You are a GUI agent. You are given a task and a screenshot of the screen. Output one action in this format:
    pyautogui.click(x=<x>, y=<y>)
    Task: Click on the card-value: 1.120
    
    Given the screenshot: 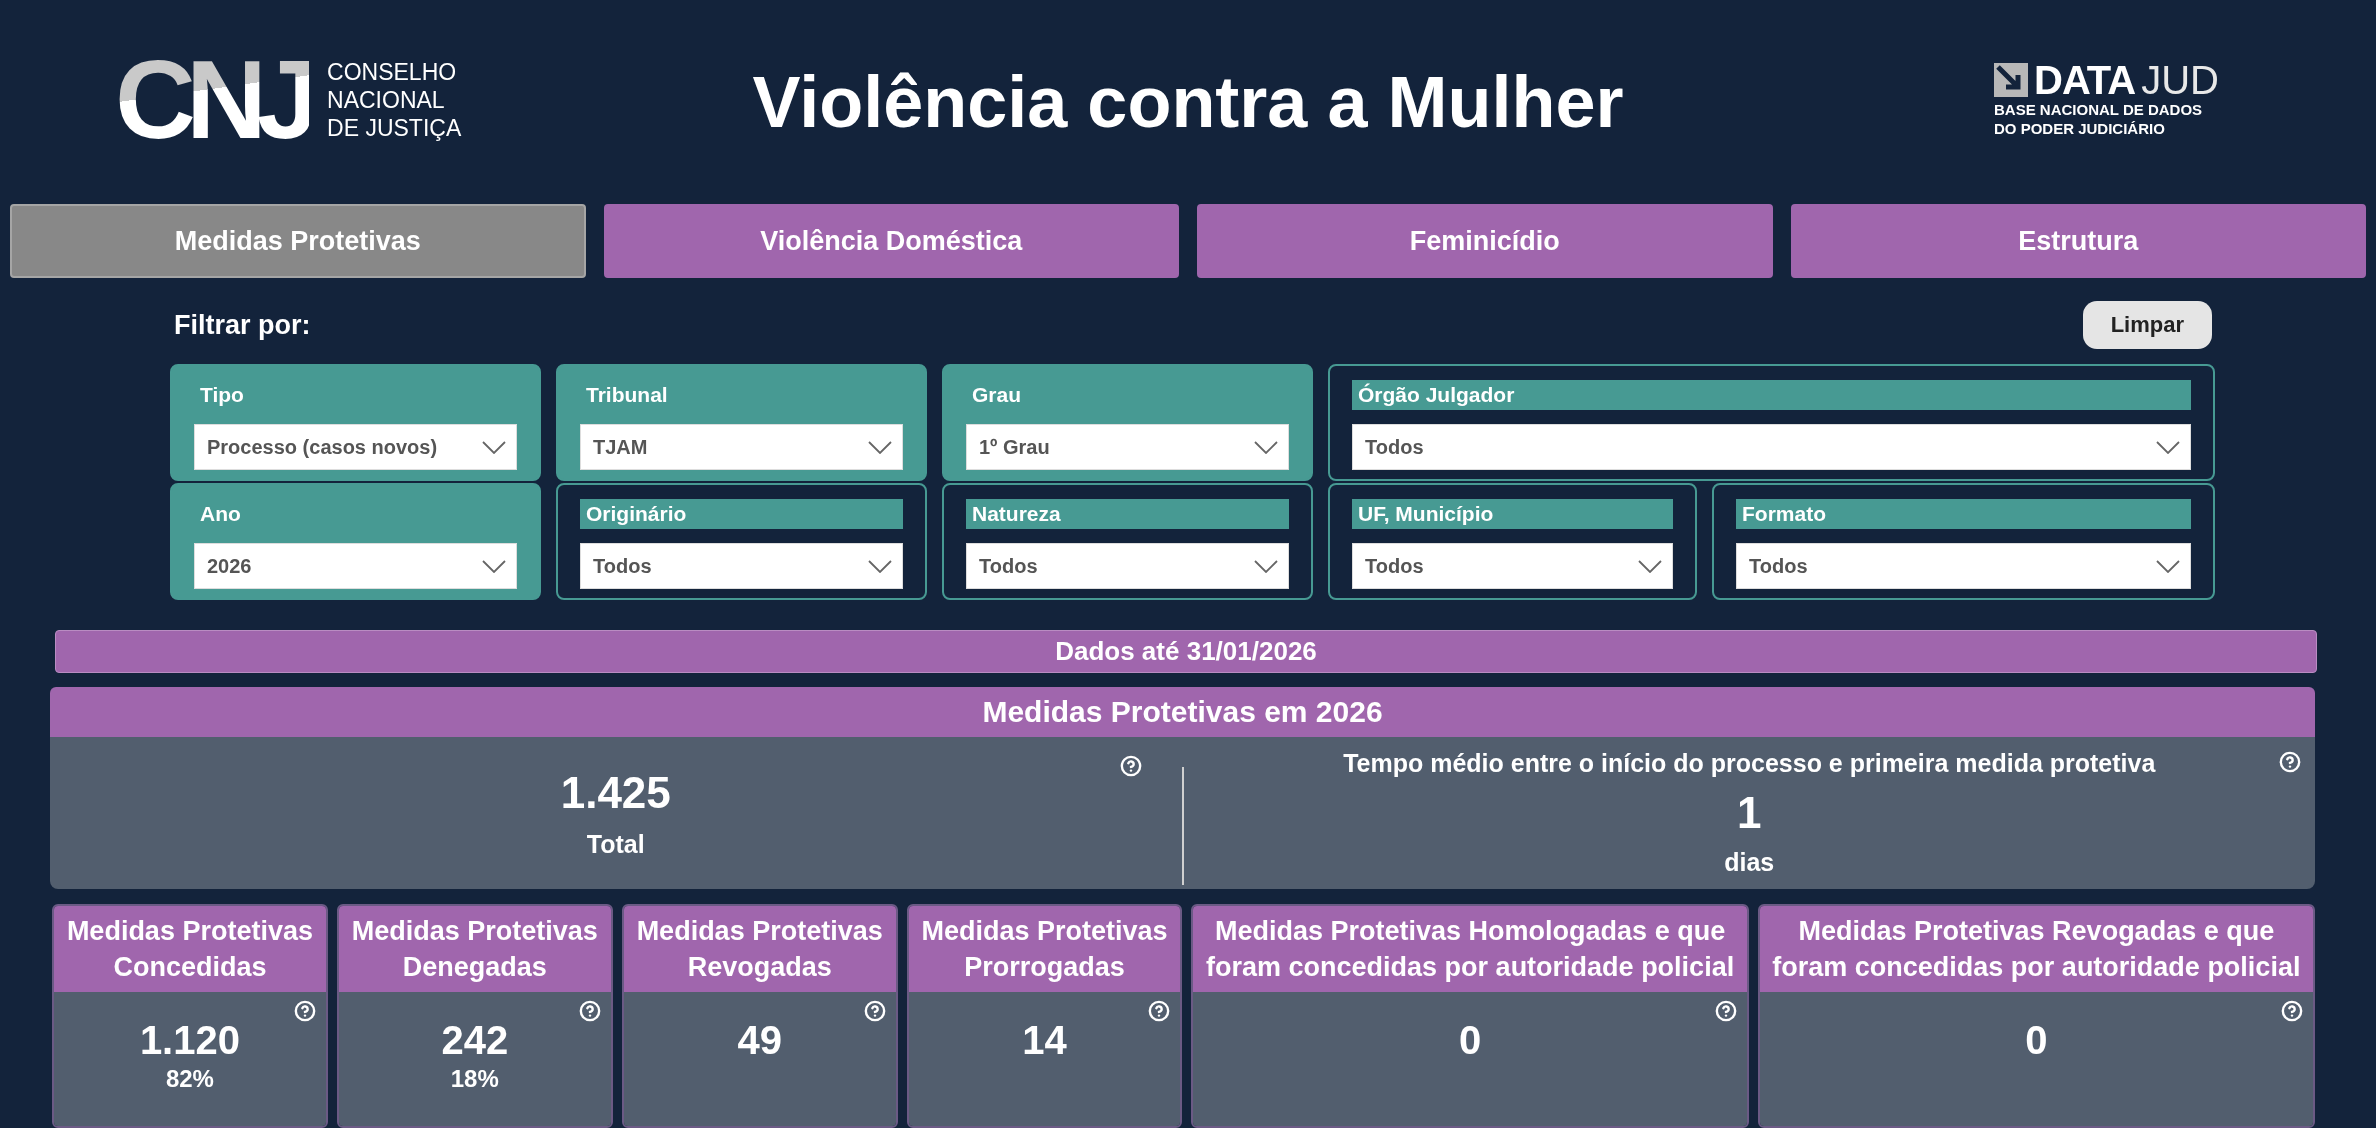 What is the action you would take?
    pyautogui.click(x=189, y=1040)
    